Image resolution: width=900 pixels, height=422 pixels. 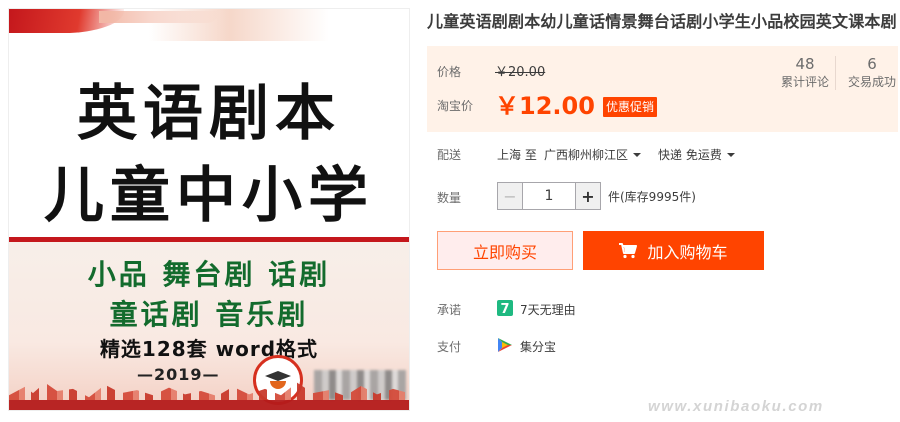 I want to click on promise-label: 承诺, so click(x=449, y=310).